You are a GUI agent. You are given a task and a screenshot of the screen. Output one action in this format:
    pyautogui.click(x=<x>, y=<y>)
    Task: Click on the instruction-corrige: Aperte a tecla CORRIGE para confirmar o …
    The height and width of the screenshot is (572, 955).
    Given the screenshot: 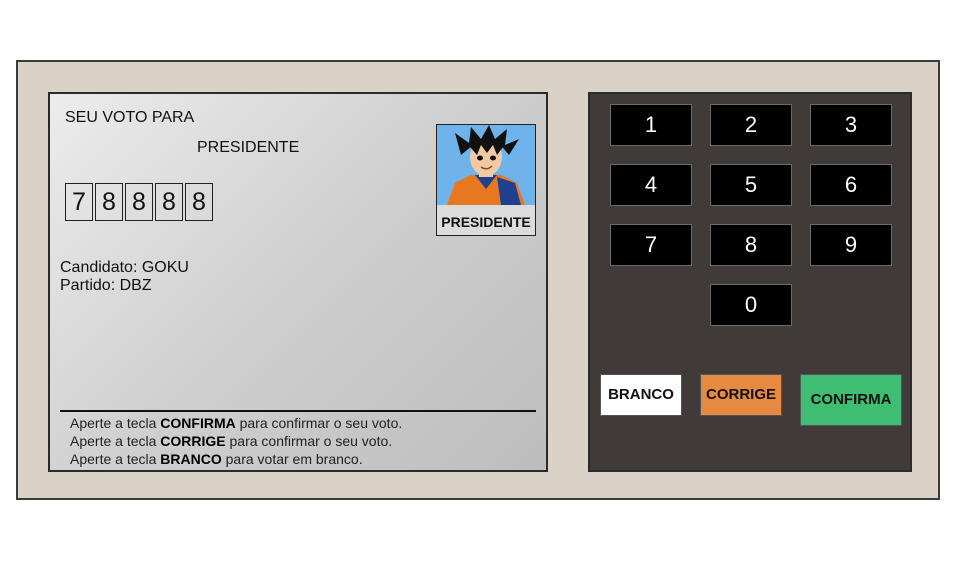 What is the action you would take?
    pyautogui.click(x=231, y=441)
    